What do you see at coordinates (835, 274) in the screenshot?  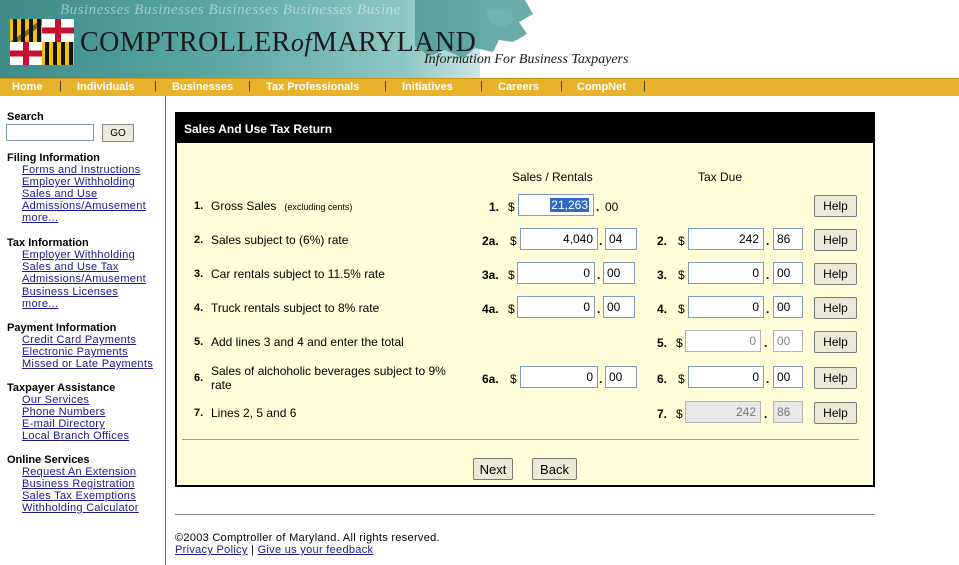 I see `help-button-line-3: Help` at bounding box center [835, 274].